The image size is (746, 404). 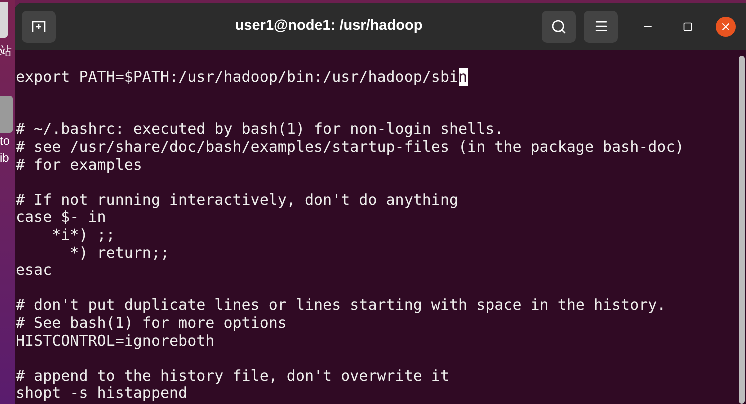 I want to click on terminal-line: *i*) ;;, so click(x=83, y=235).